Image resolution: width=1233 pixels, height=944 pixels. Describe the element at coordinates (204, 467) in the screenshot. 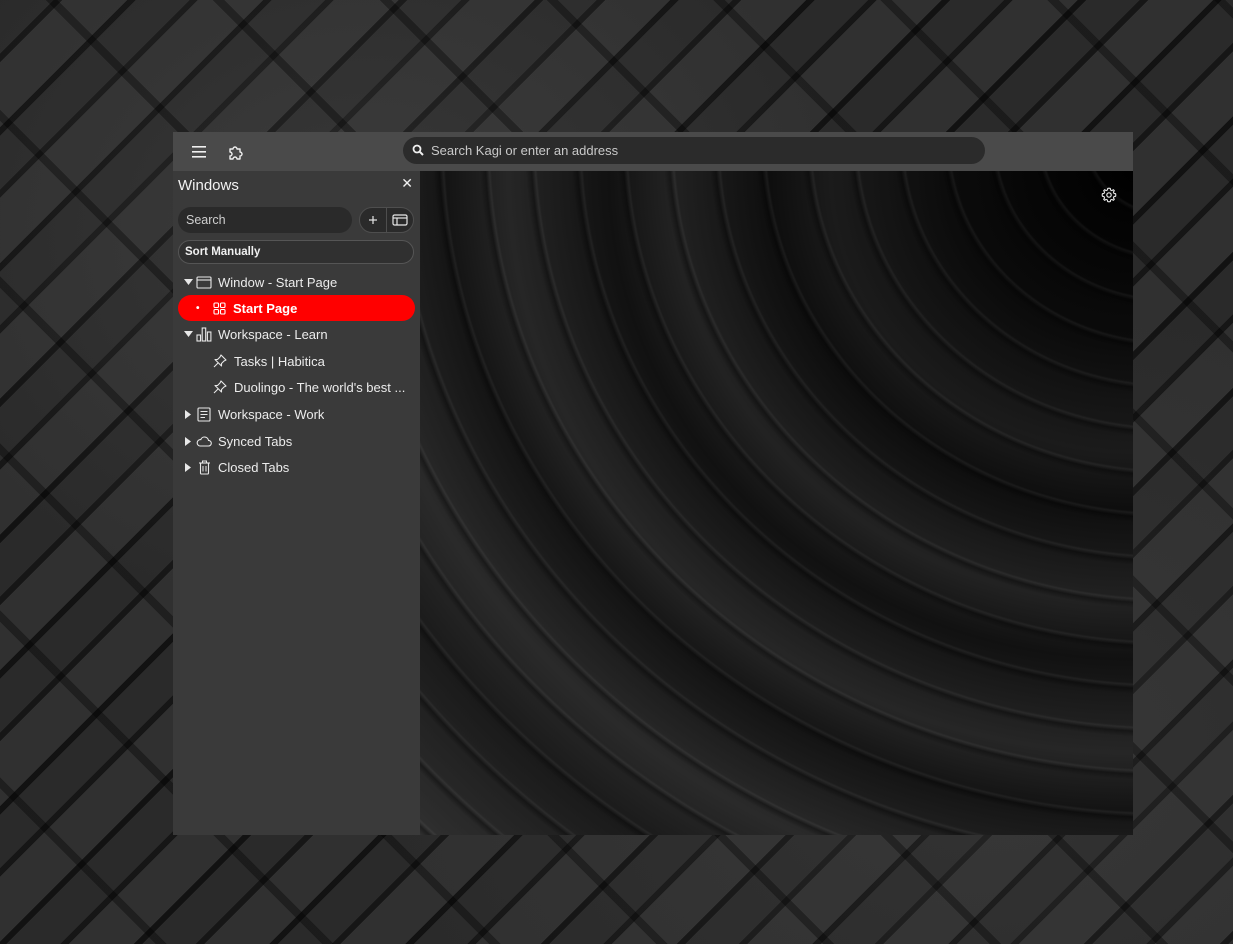

I see `trash-icon` at that location.